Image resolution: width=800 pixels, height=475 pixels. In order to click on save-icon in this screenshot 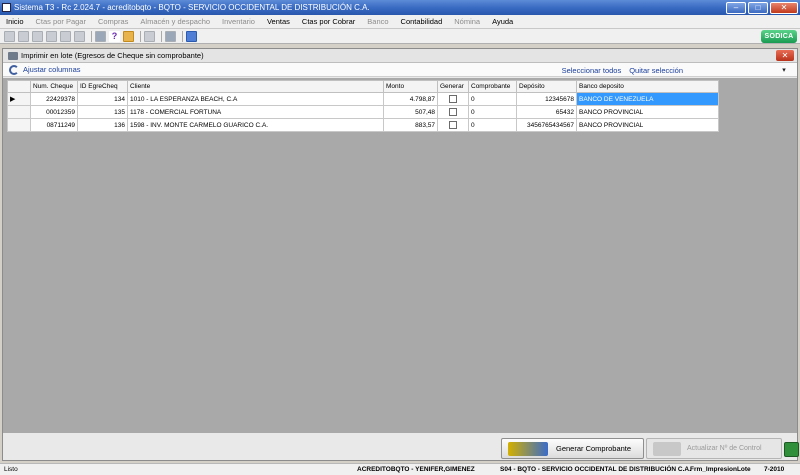, I will do `click(37, 36)`.